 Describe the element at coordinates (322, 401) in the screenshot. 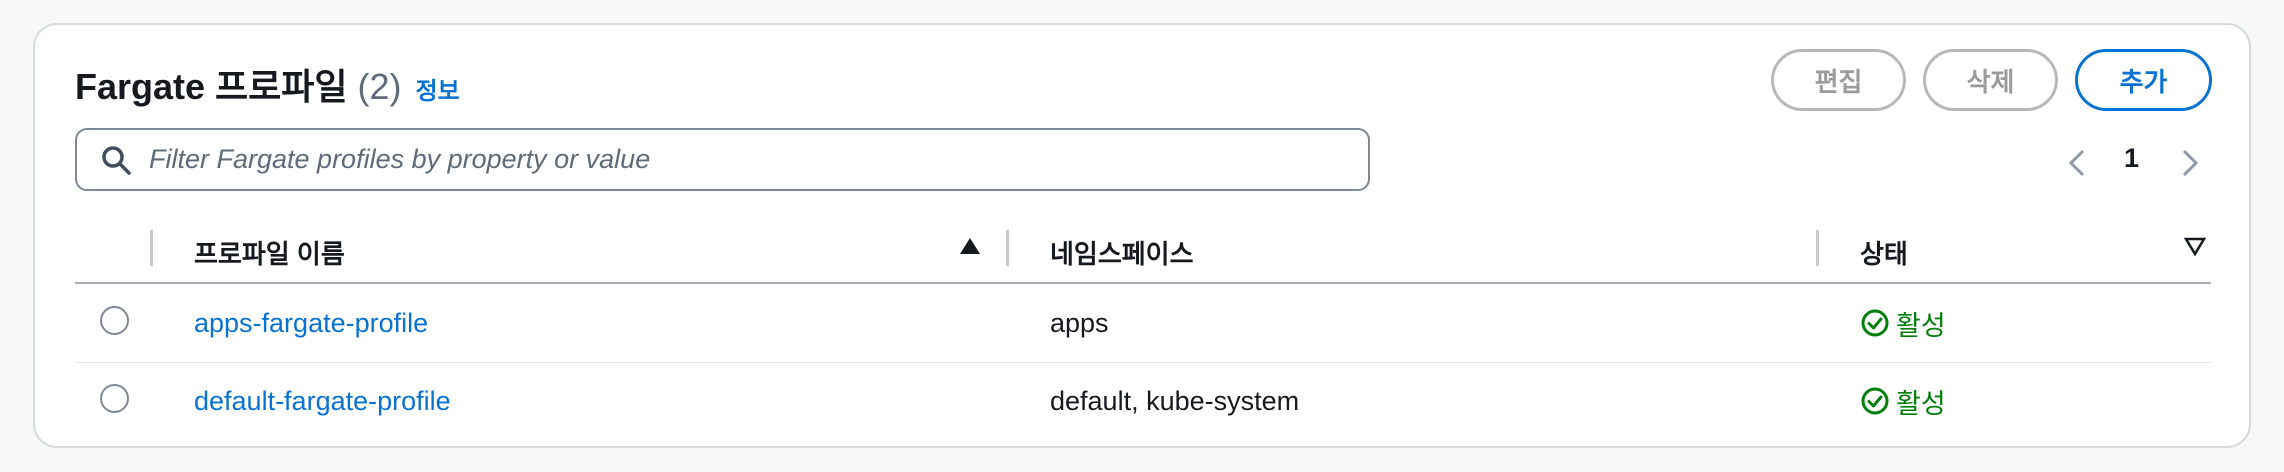

I see `profile-name-link: default-fargate-profile` at that location.